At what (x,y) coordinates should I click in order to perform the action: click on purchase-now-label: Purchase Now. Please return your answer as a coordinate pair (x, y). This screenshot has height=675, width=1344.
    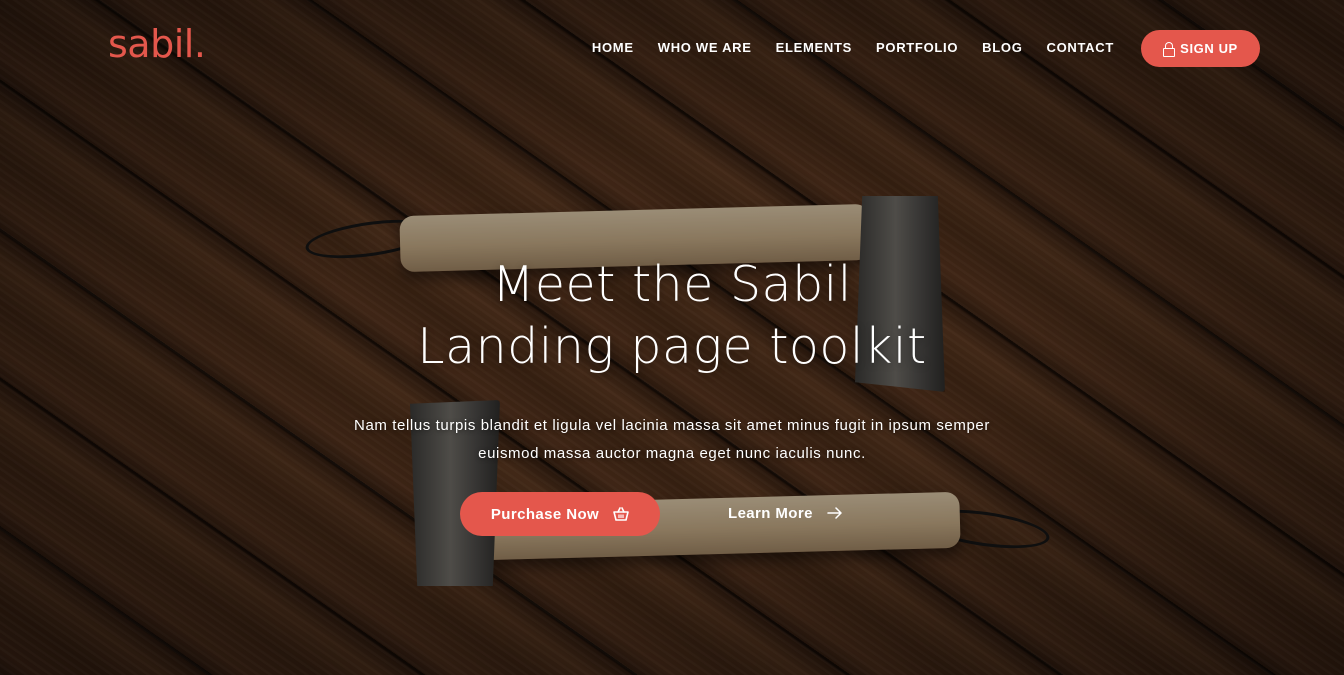
    Looking at the image, I should click on (545, 514).